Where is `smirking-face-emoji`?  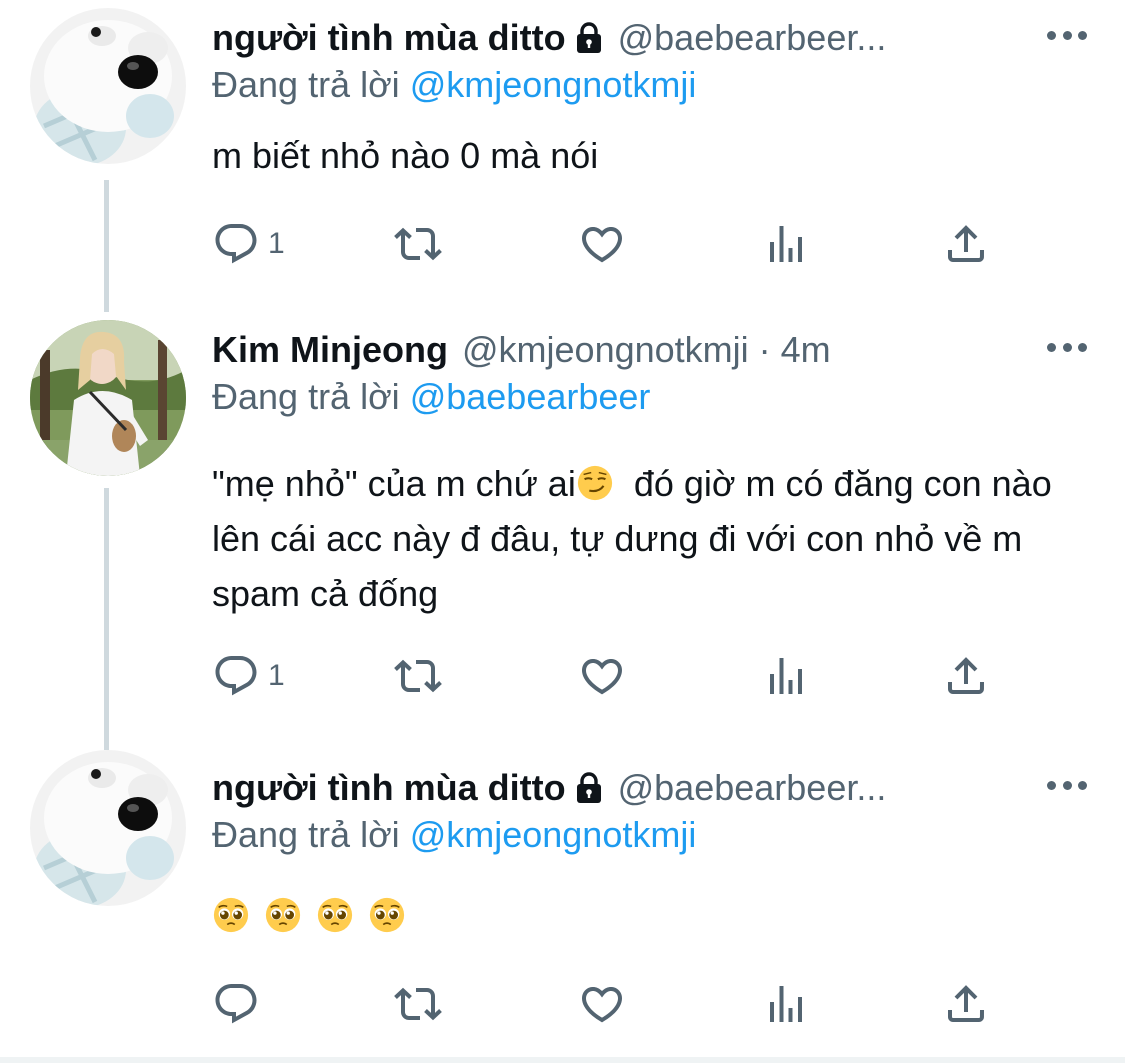
smirking-face-emoji is located at coordinates (595, 483).